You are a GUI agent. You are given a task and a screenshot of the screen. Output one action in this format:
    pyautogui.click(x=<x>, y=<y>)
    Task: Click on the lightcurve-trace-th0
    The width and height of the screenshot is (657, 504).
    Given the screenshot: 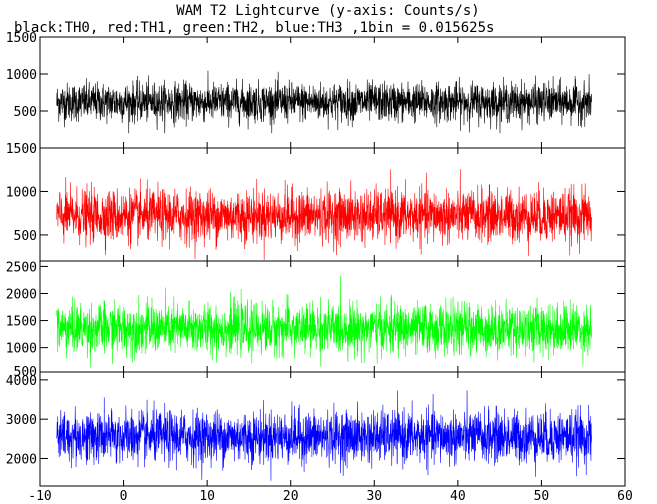 What is the action you would take?
    pyautogui.click(x=324, y=102)
    